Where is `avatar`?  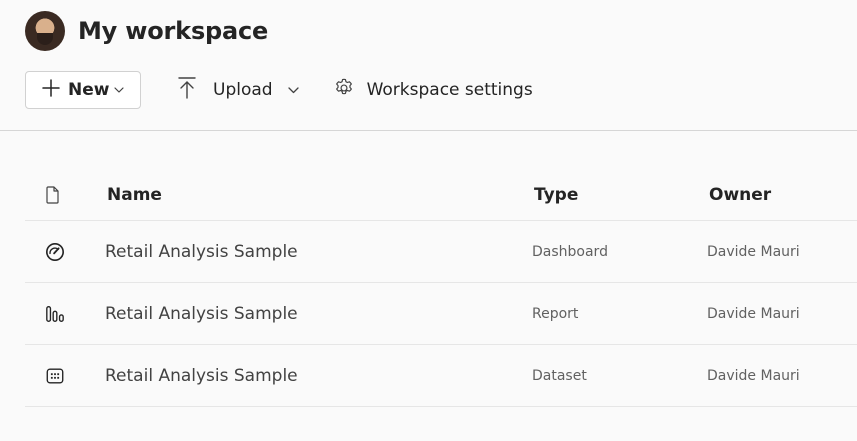
avatar is located at coordinates (45, 31).